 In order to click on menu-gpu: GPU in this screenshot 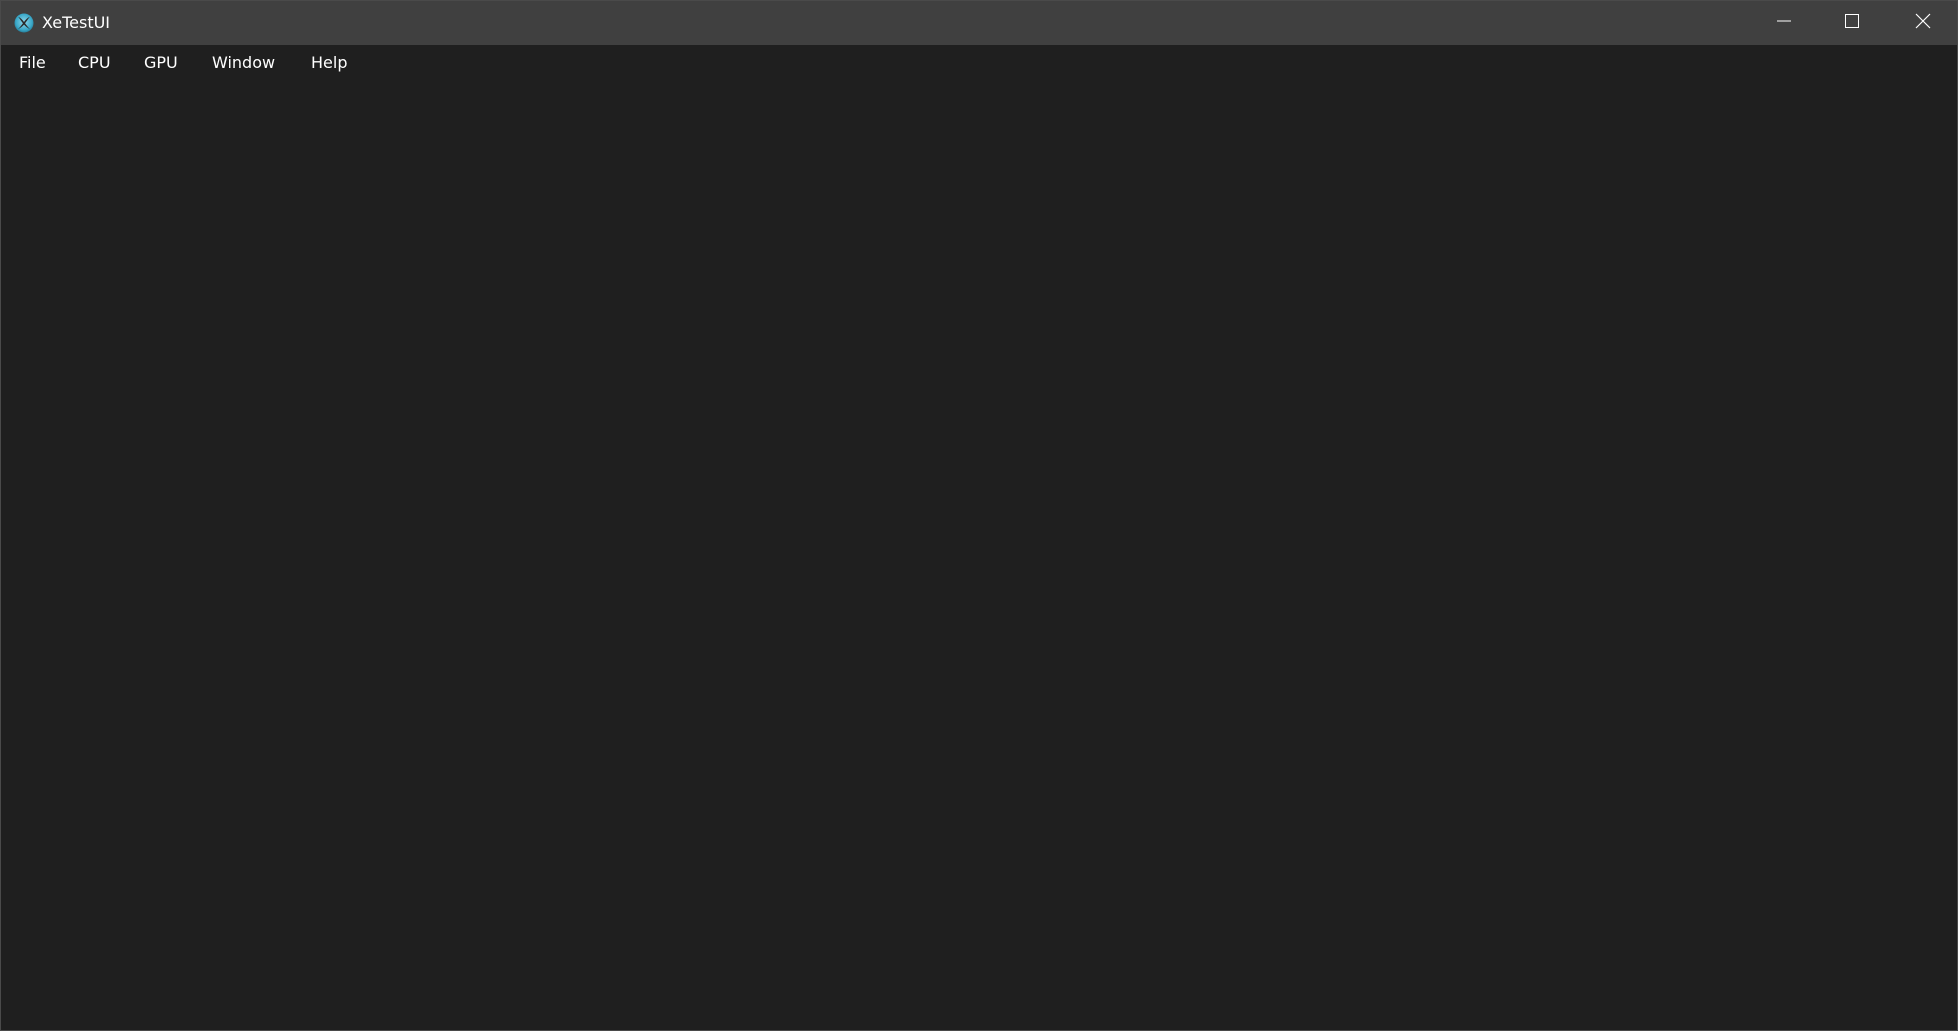, I will do `click(161, 63)`.